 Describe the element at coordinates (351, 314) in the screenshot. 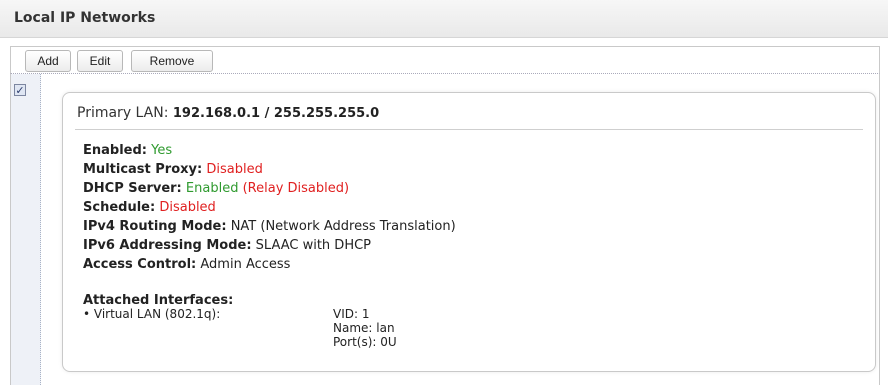

I see `interface-vid: VID: 1` at that location.